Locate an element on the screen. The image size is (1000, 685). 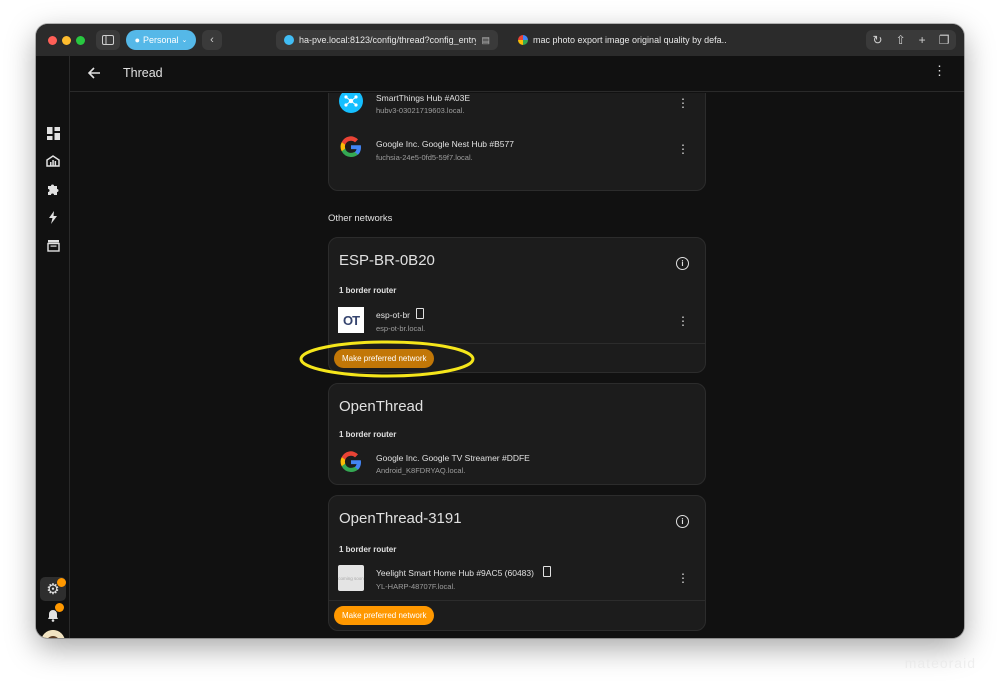
dashboard-icon is located at coordinates (53, 133).